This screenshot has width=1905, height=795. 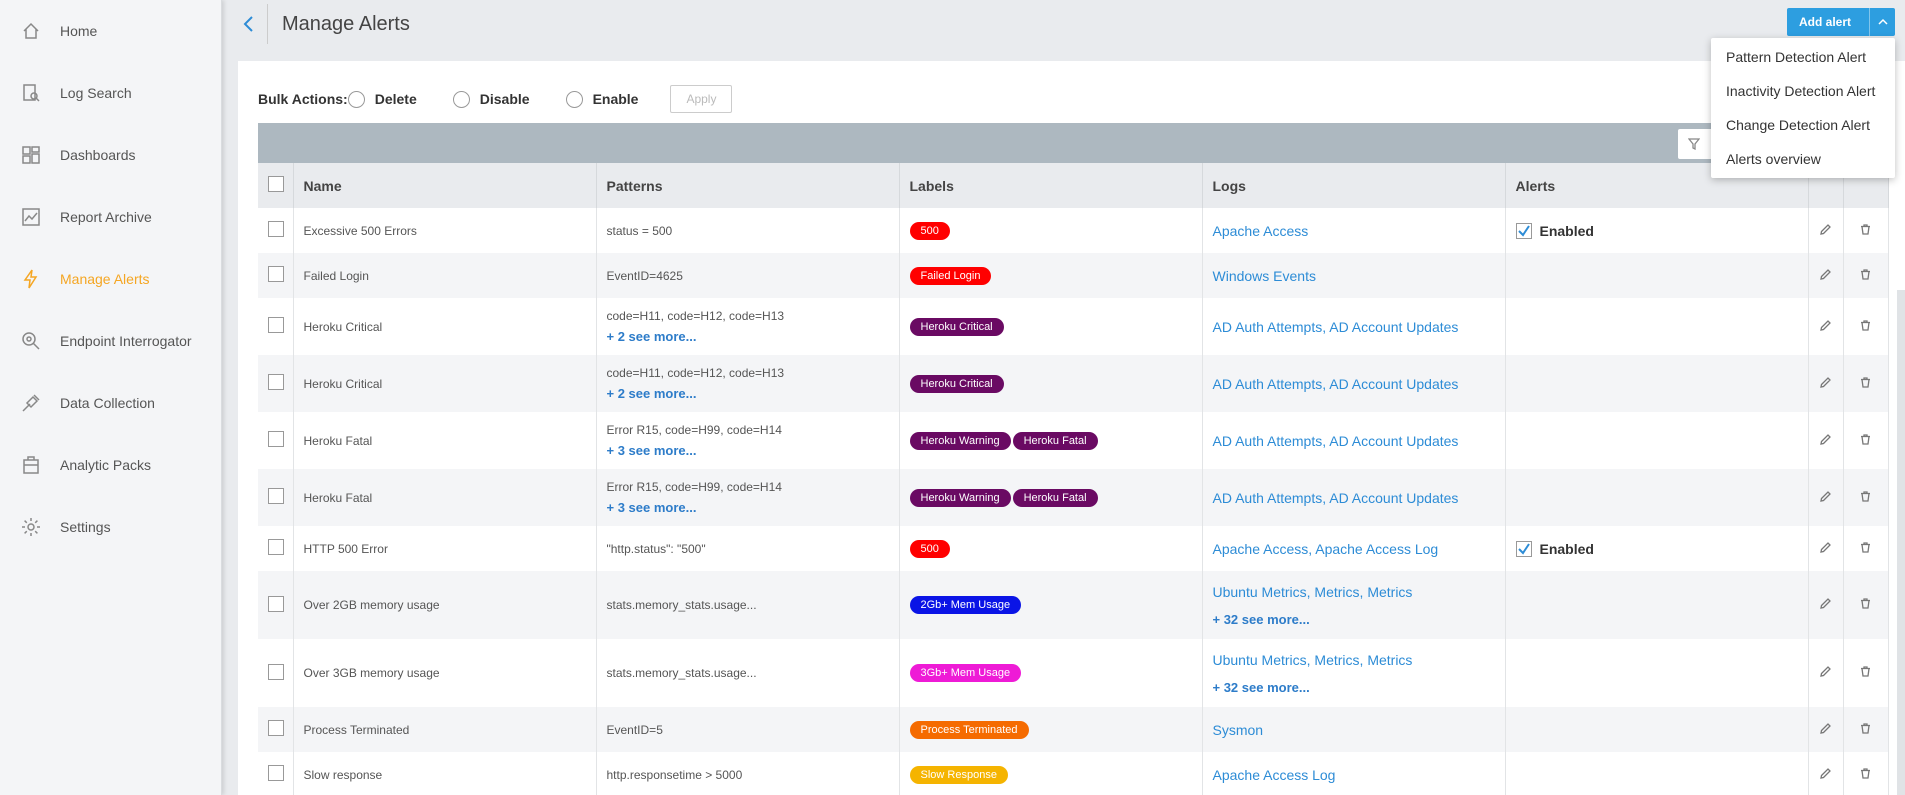 I want to click on alert-logs-link: Apache Access, Apache Access Log, so click(x=1326, y=549).